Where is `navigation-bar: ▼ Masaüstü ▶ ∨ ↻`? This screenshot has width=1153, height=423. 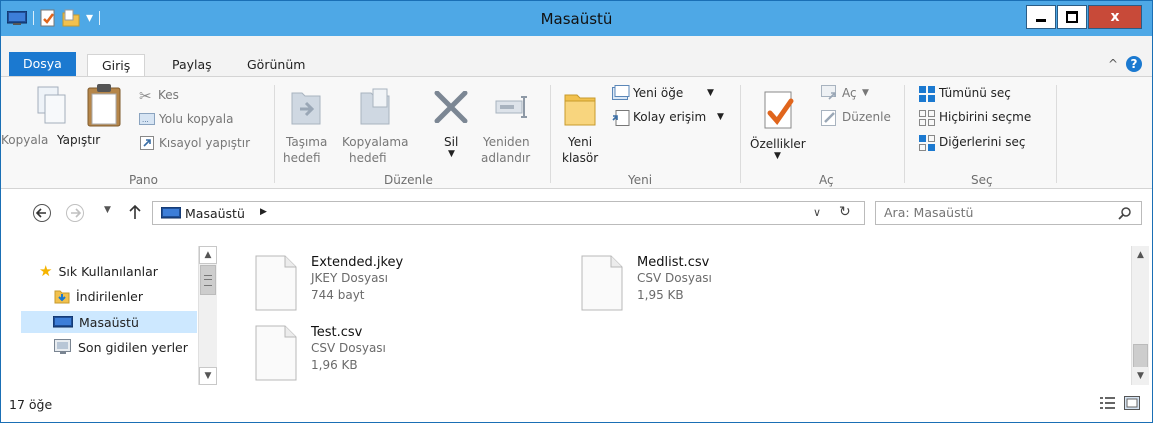 navigation-bar: ▼ Masaüstü ▶ ∨ ↻ is located at coordinates (576, 212).